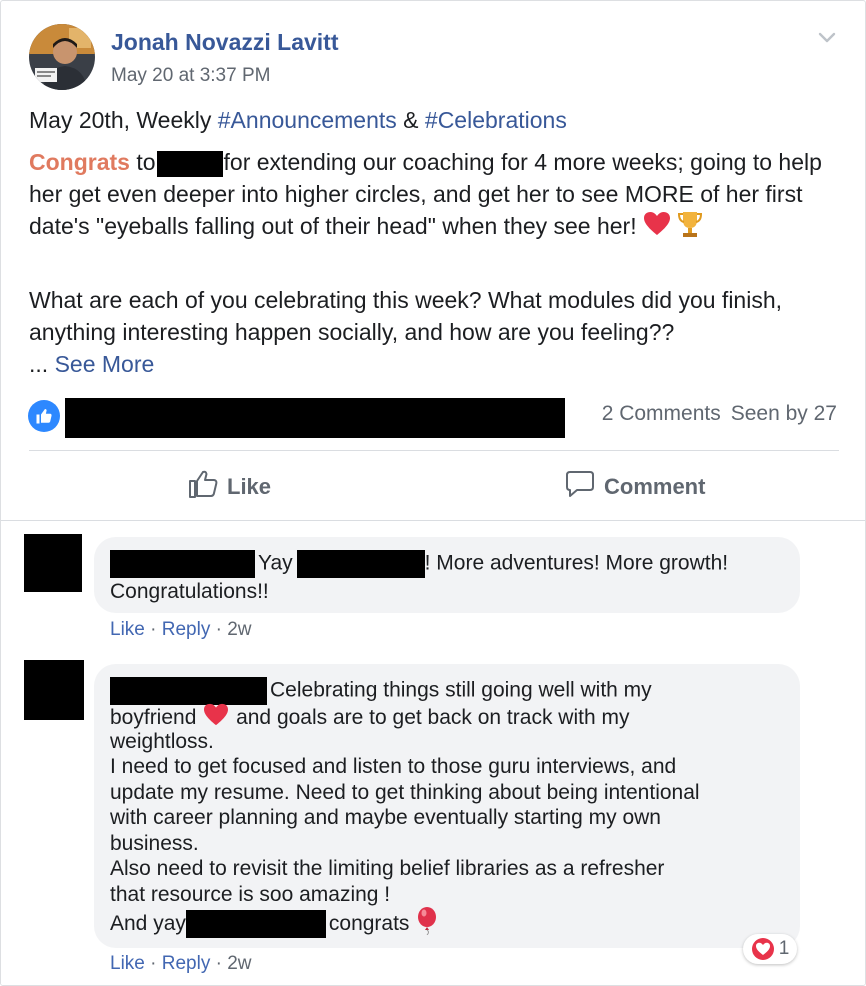 The width and height of the screenshot is (866, 986). Describe the element at coordinates (784, 413) in the screenshot. I see `seen-by: Seen by 27` at that location.